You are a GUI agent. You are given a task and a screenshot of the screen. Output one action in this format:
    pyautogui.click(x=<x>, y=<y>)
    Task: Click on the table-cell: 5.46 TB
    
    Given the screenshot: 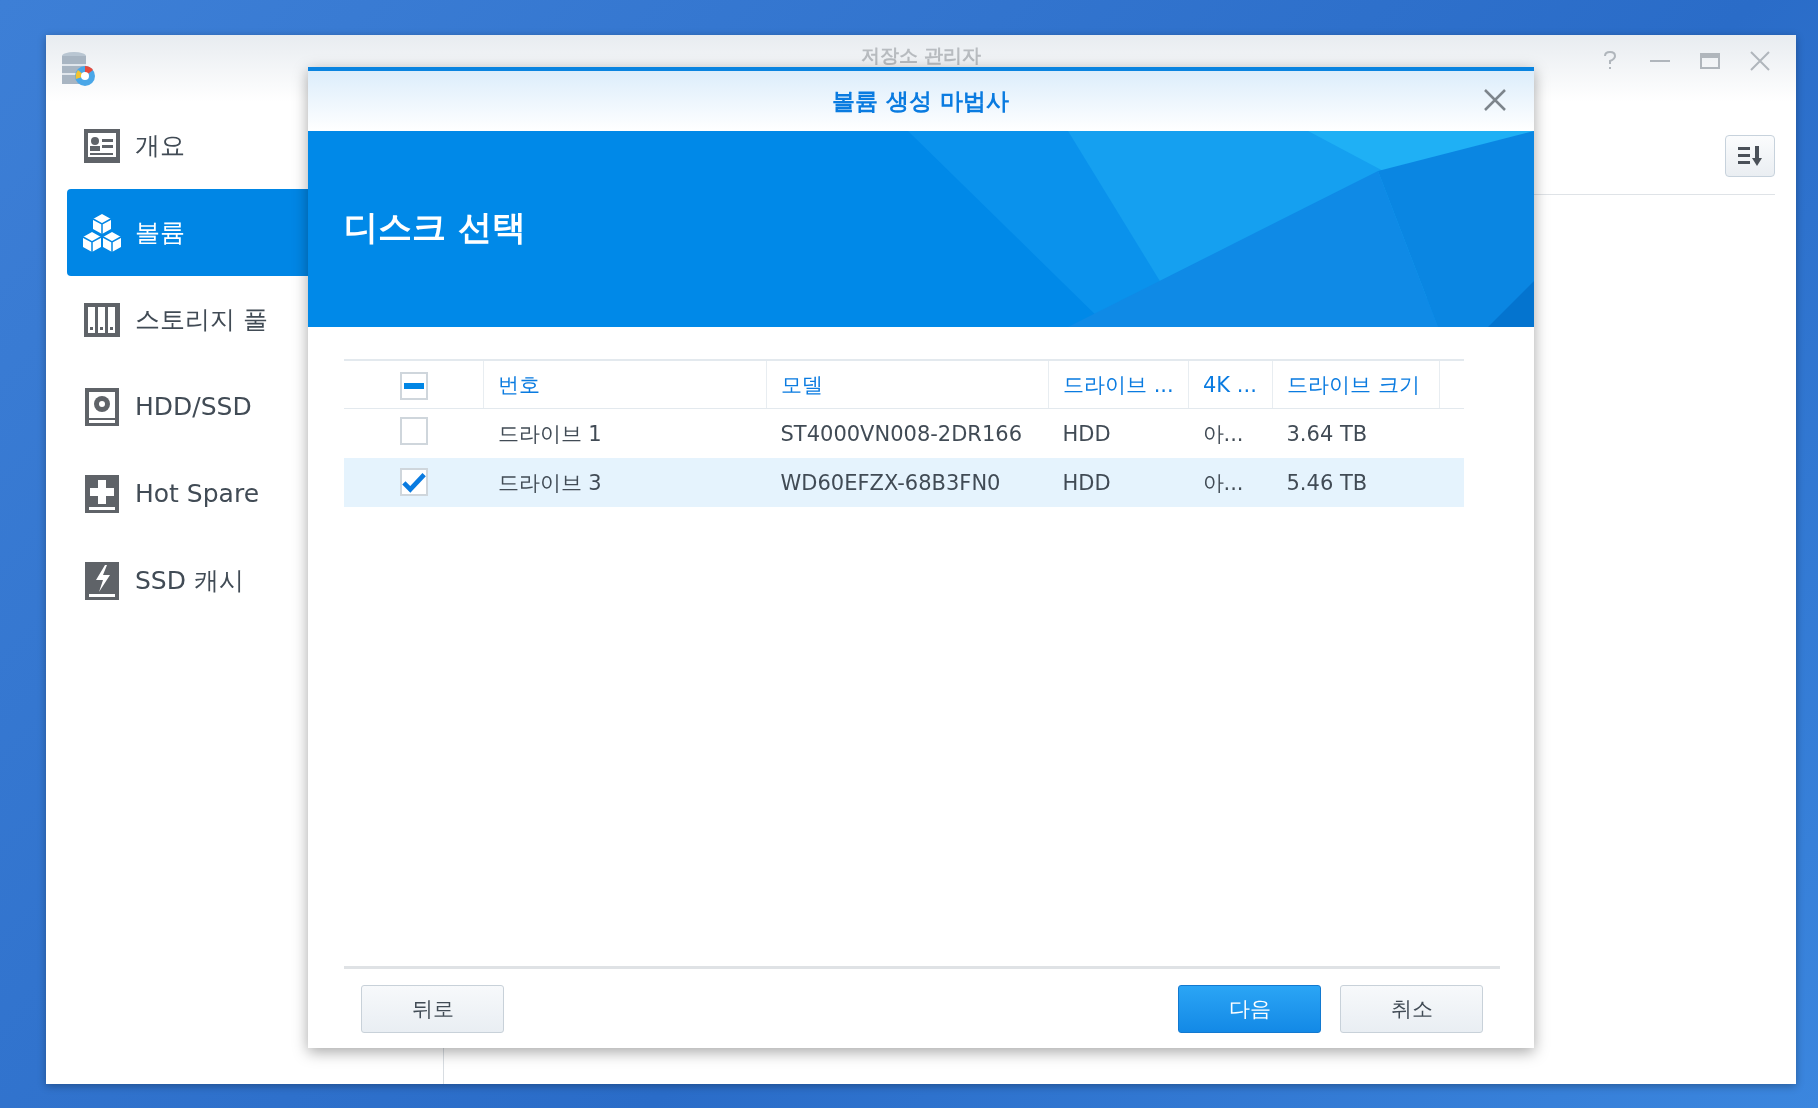 What is the action you would take?
    pyautogui.click(x=1327, y=482)
    